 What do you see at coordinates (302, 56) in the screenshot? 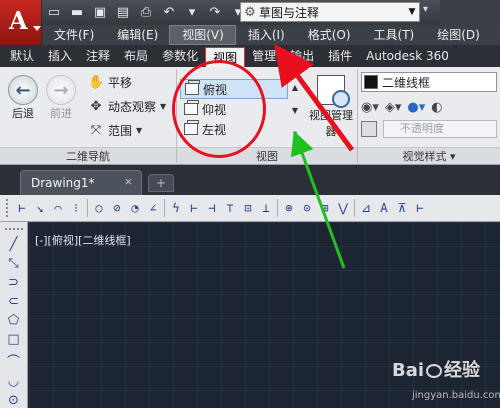
I see `tab-7: 输出` at bounding box center [302, 56].